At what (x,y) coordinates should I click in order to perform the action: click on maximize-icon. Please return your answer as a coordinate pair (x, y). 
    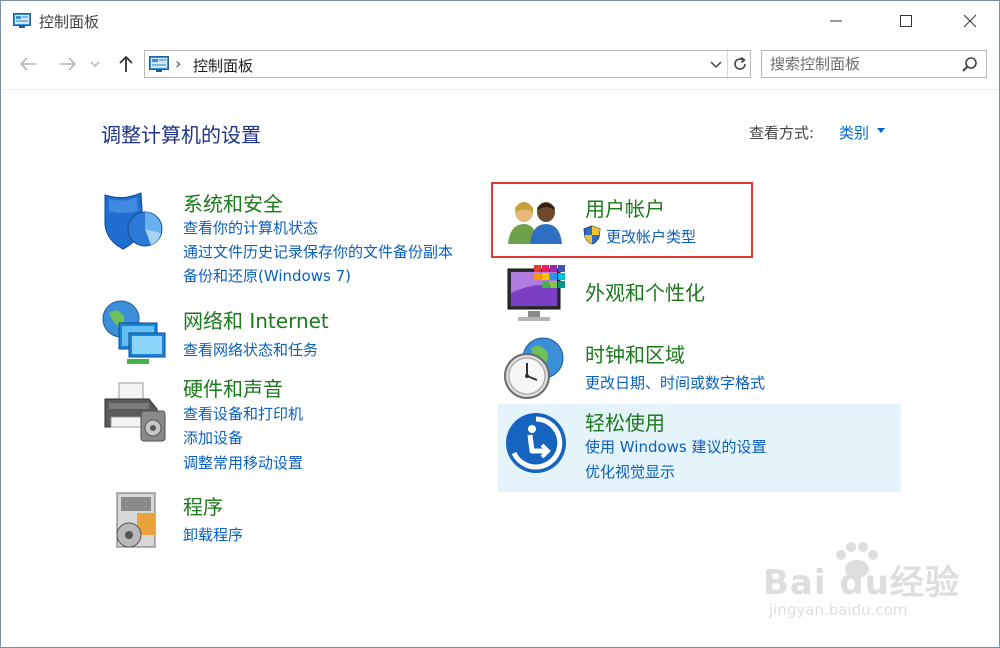
    Looking at the image, I should click on (906, 21).